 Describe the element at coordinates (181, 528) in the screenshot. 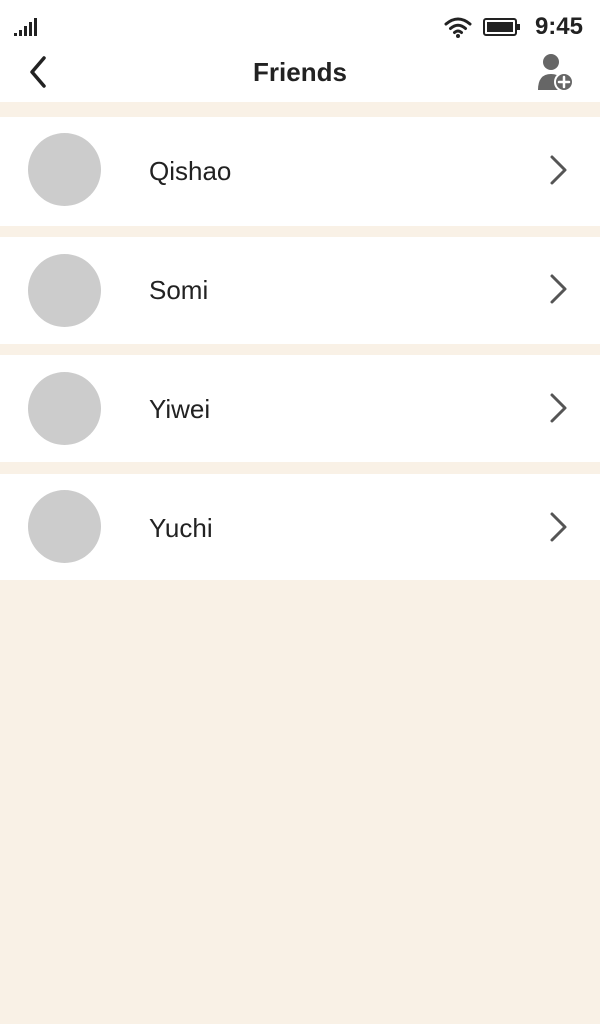

I see `friend-name: Yuchi` at that location.